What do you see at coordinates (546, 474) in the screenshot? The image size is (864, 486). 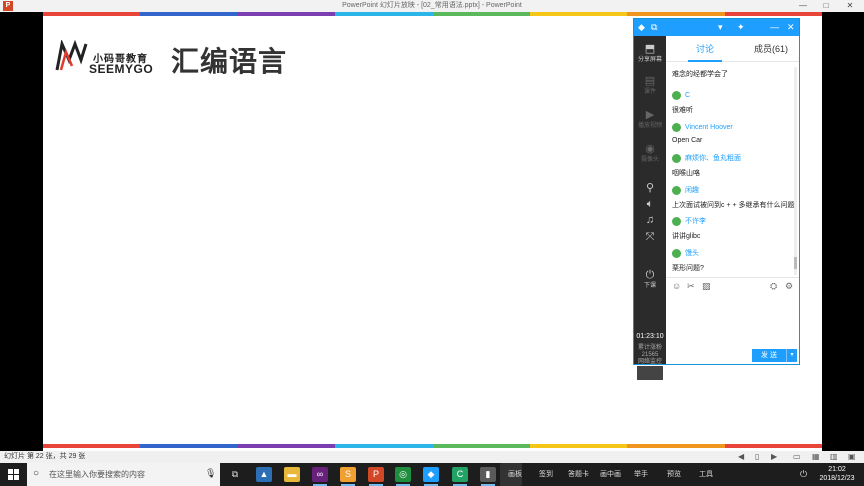 I see `taskbar-label-checkin: 签到` at bounding box center [546, 474].